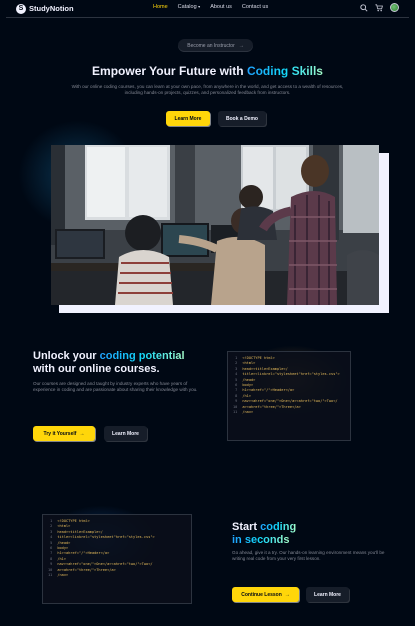 This screenshot has height=626, width=415. Describe the element at coordinates (169, 71) in the screenshot. I see `hero-title-plain: Empower Your Future with` at that location.